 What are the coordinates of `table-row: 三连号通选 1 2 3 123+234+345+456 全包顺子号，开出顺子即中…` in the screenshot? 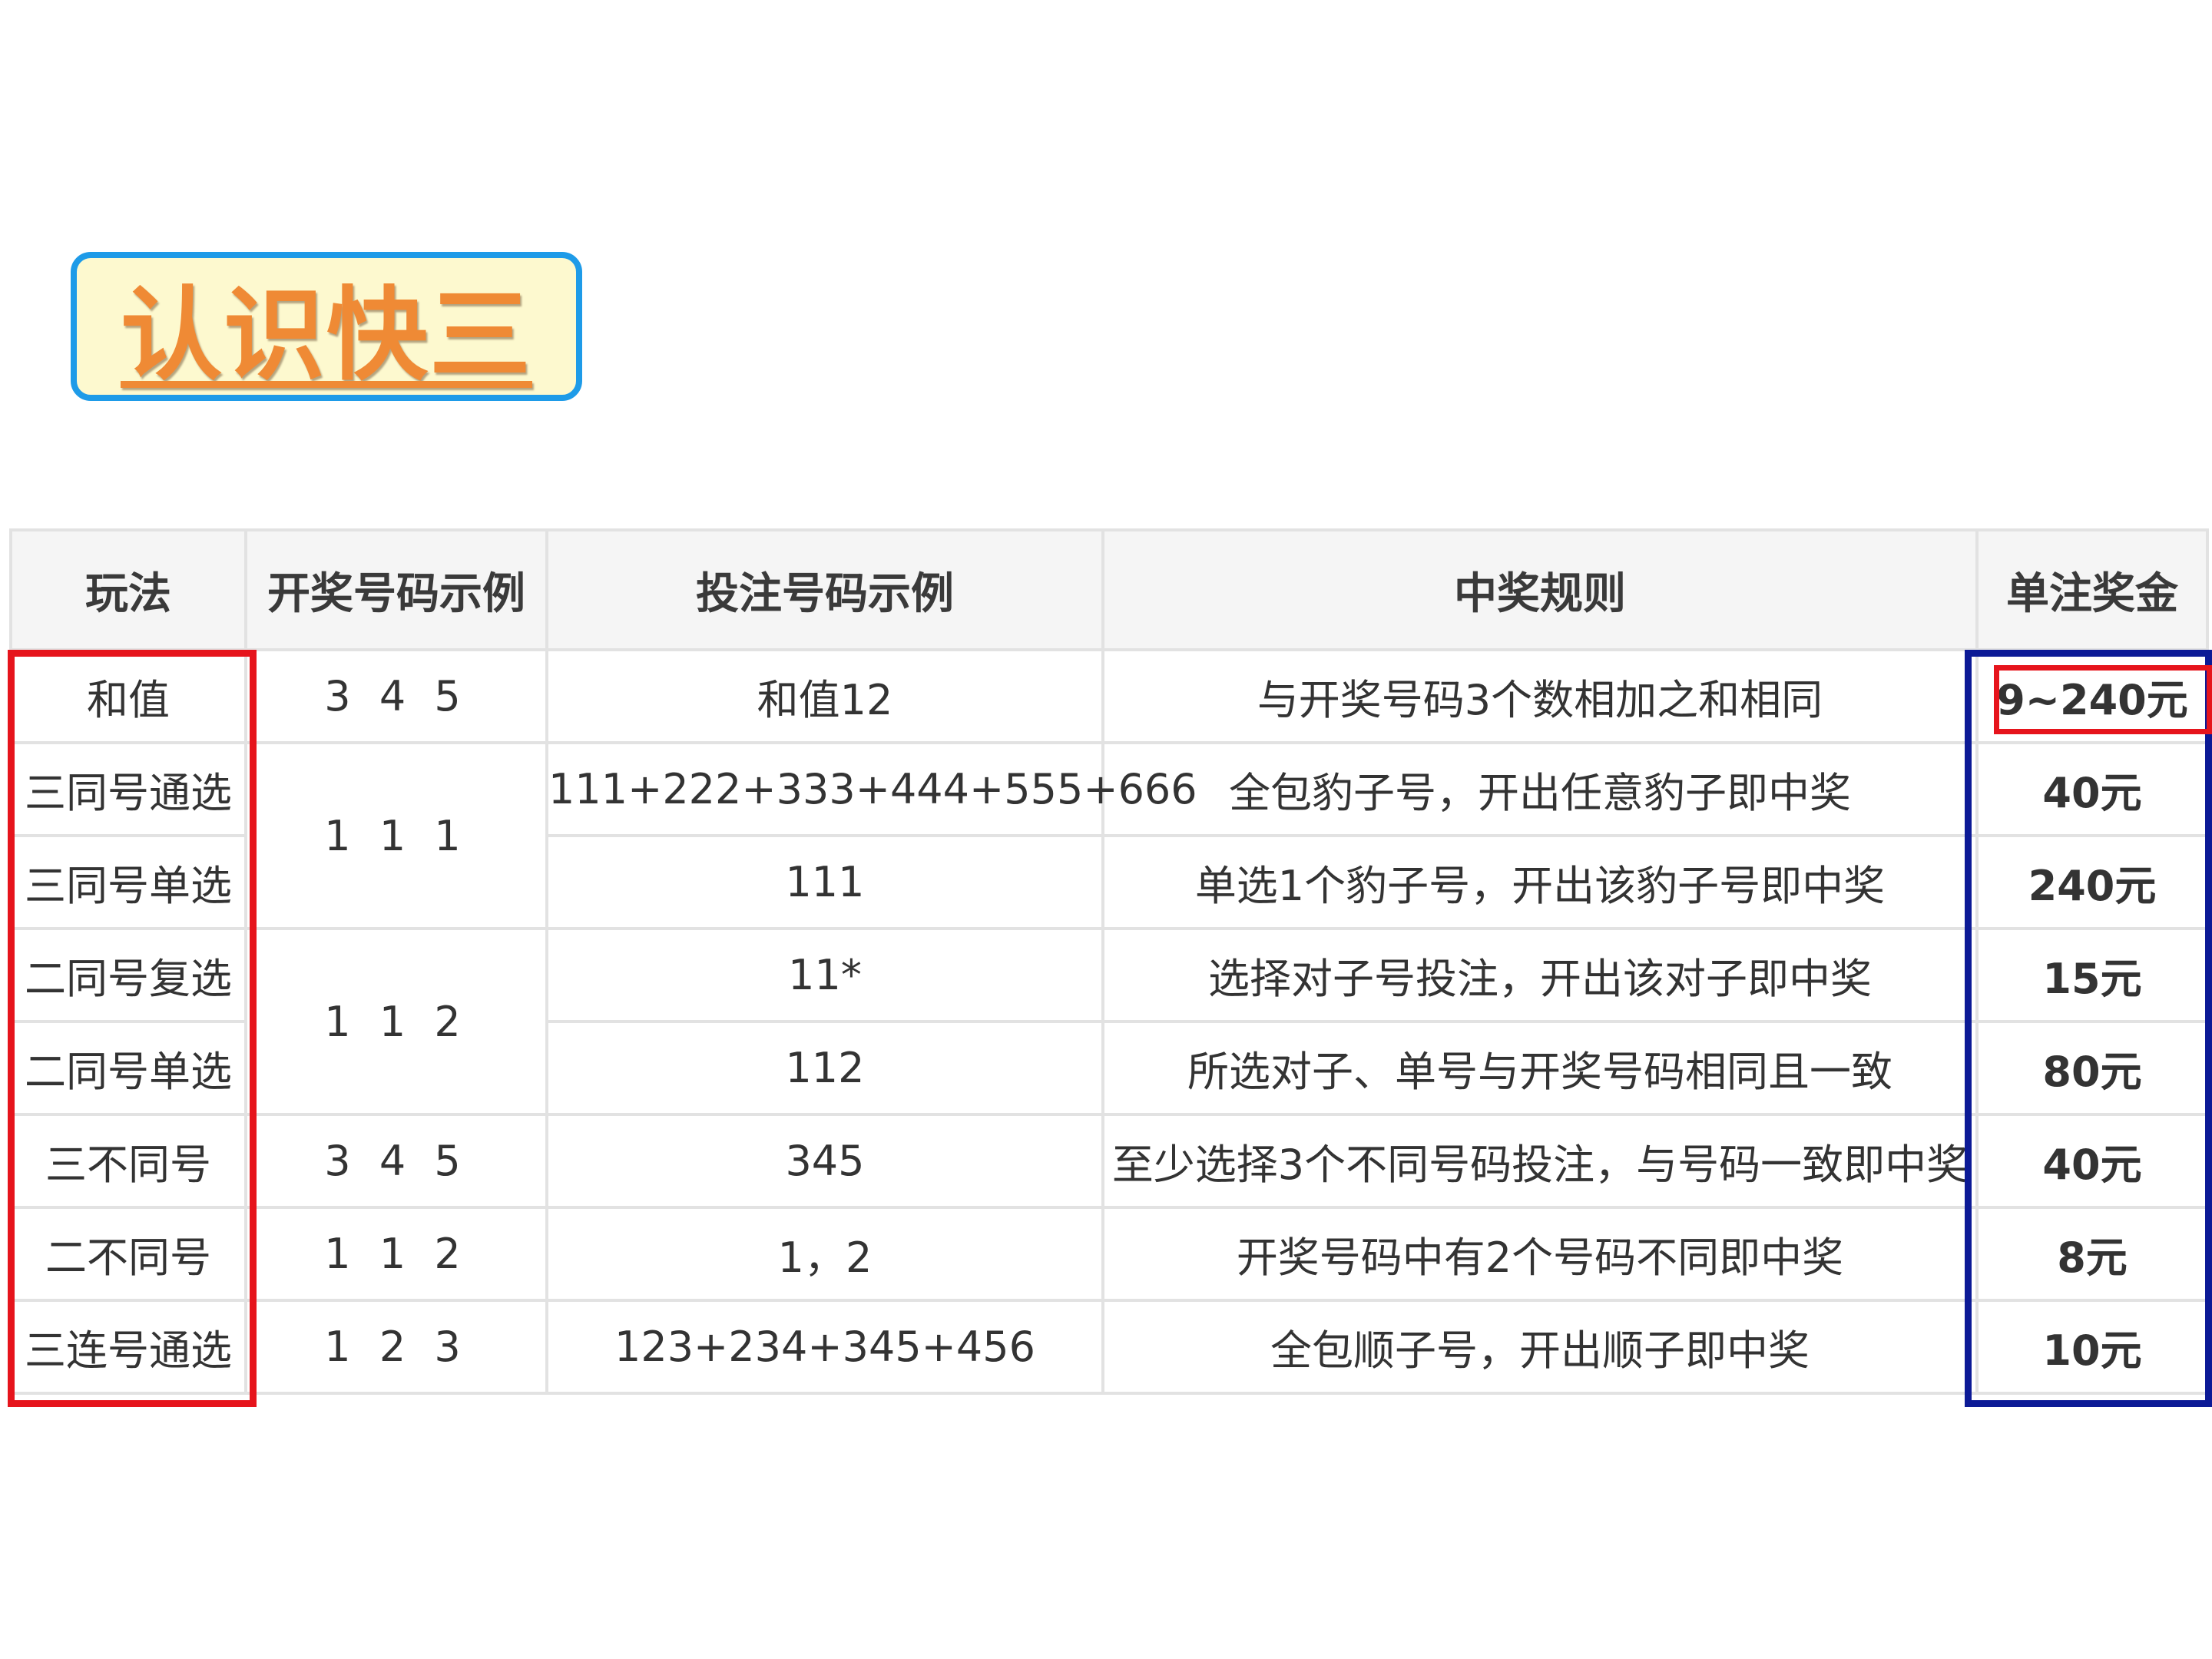 It's located at (1109, 1347).